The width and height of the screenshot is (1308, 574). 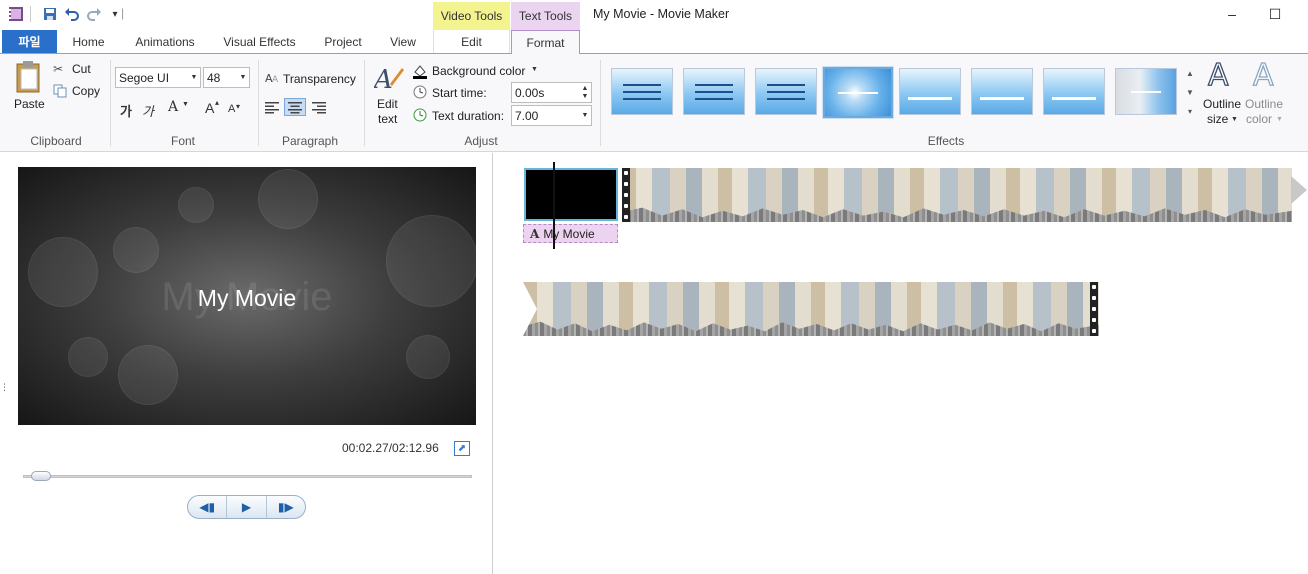 What do you see at coordinates (259, 41) in the screenshot?
I see `tab-visual-effects: Visual Effects` at bounding box center [259, 41].